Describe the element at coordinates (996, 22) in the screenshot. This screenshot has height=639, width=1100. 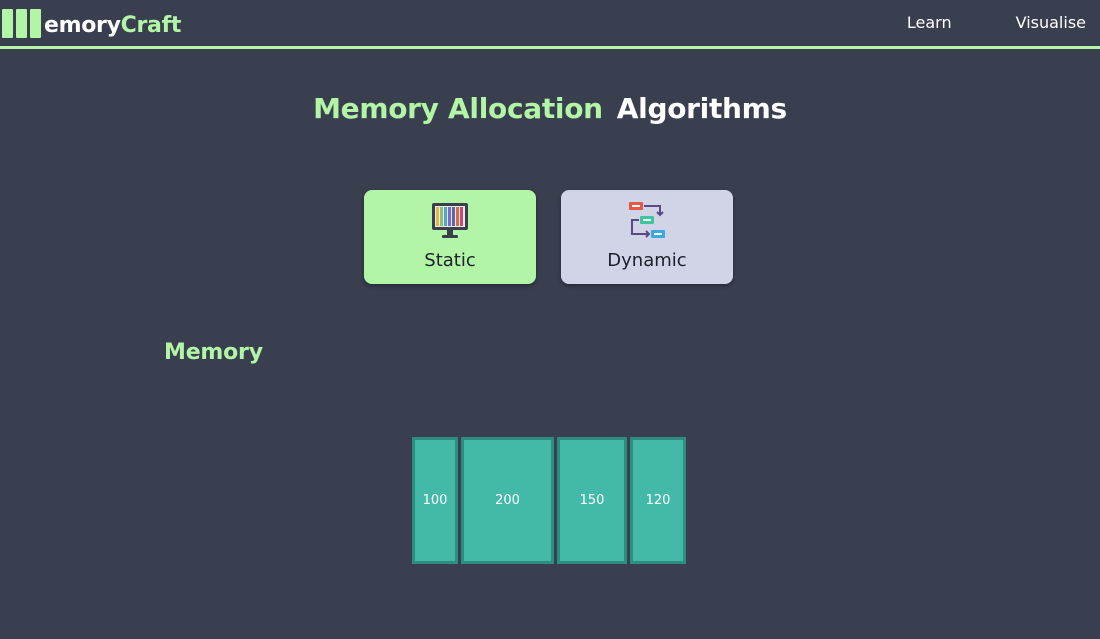
I see `nav-links: Learn Visualise` at that location.